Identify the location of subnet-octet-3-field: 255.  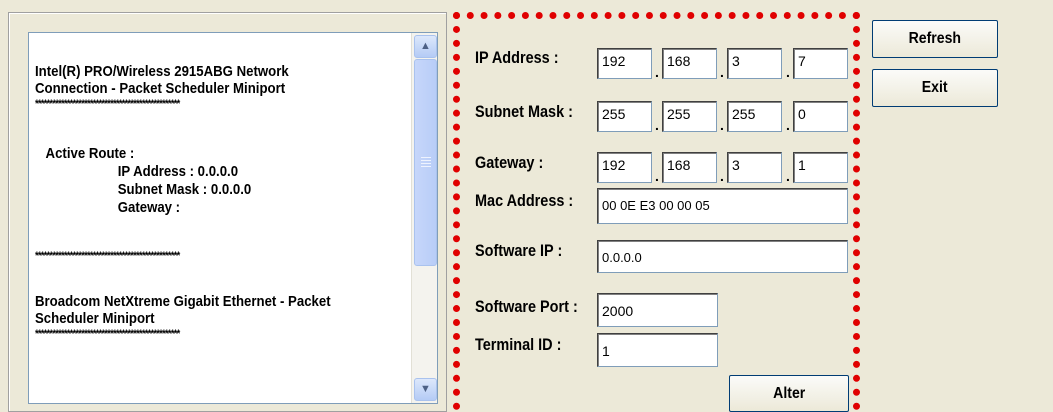
(754, 116).